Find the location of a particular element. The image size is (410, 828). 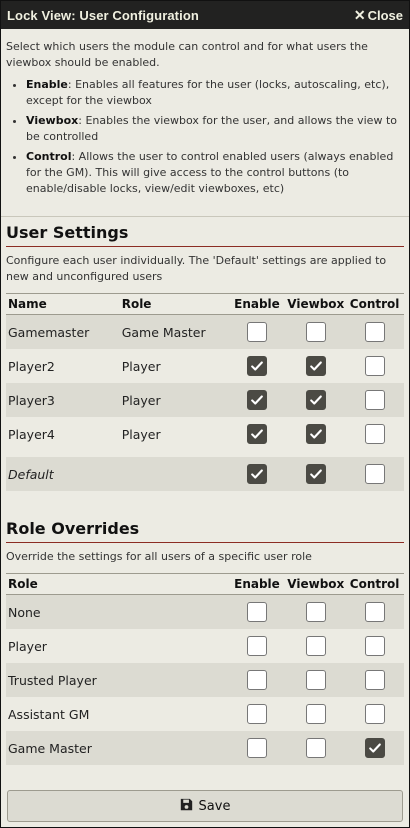

column-name: Name is located at coordinates (27, 304).